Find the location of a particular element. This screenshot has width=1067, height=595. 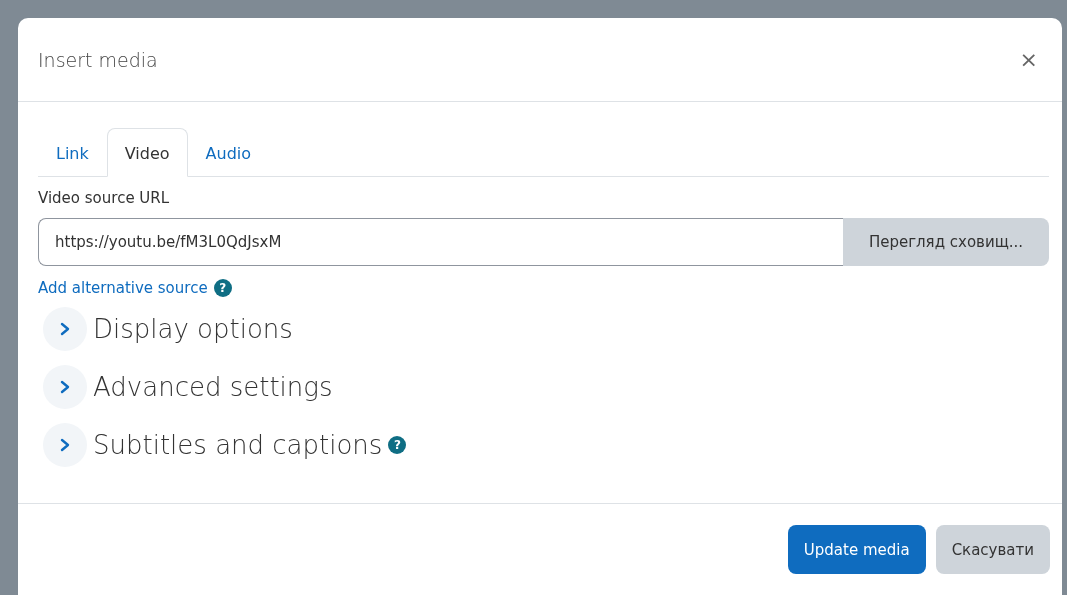

section-title: Display options is located at coordinates (193, 329).